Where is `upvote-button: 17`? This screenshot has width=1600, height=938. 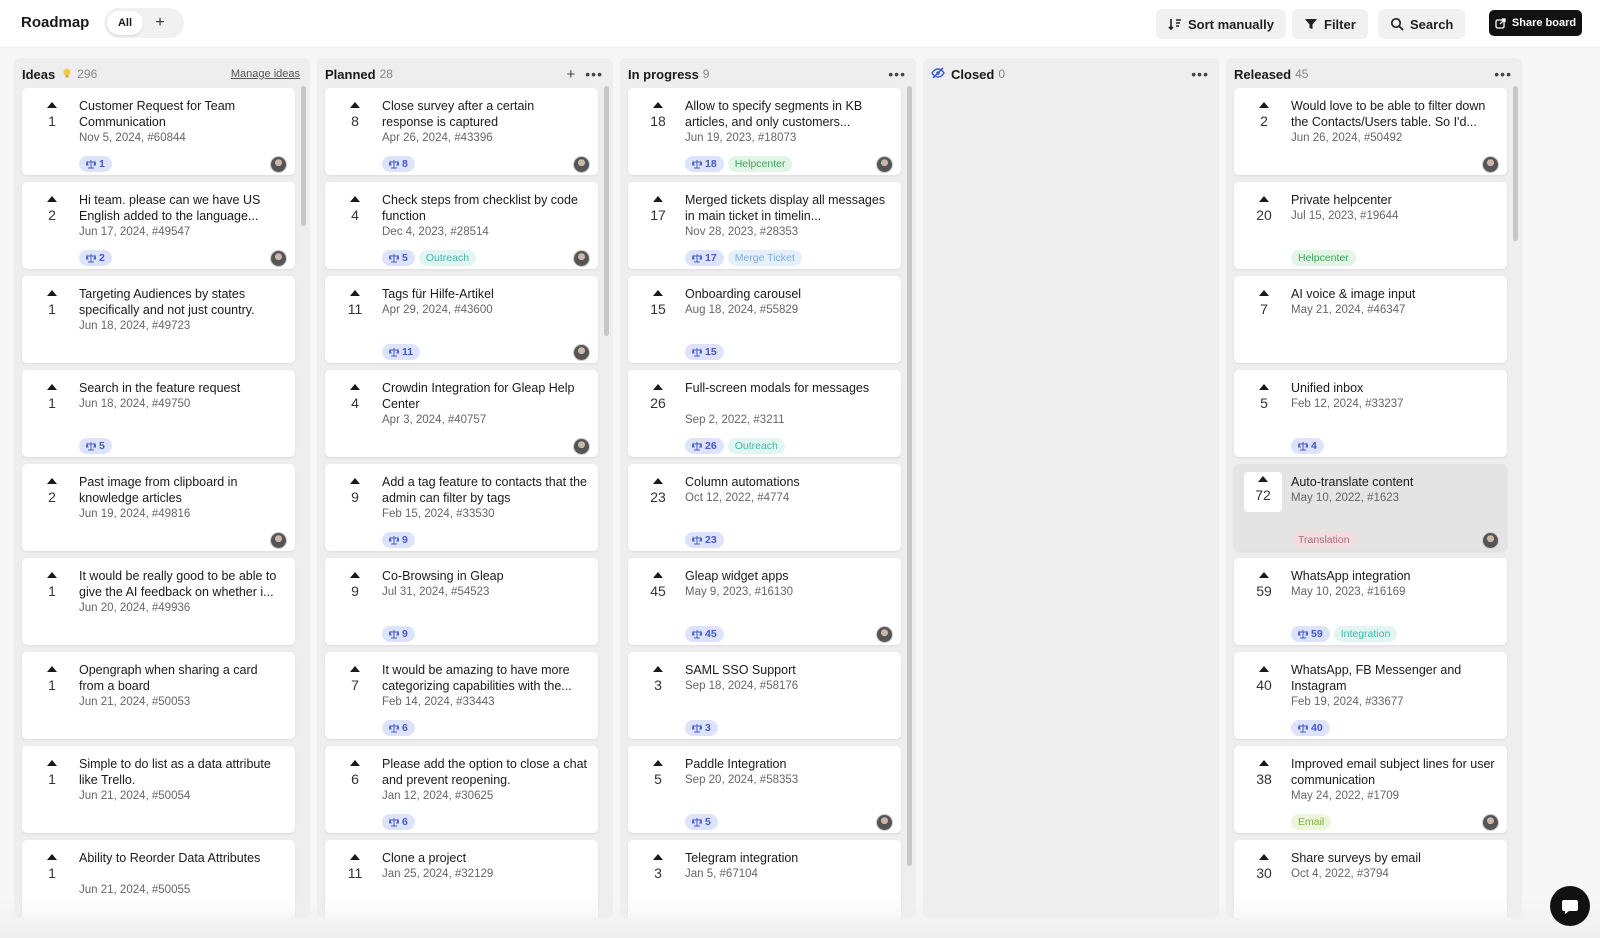 upvote-button: 17 is located at coordinates (658, 211).